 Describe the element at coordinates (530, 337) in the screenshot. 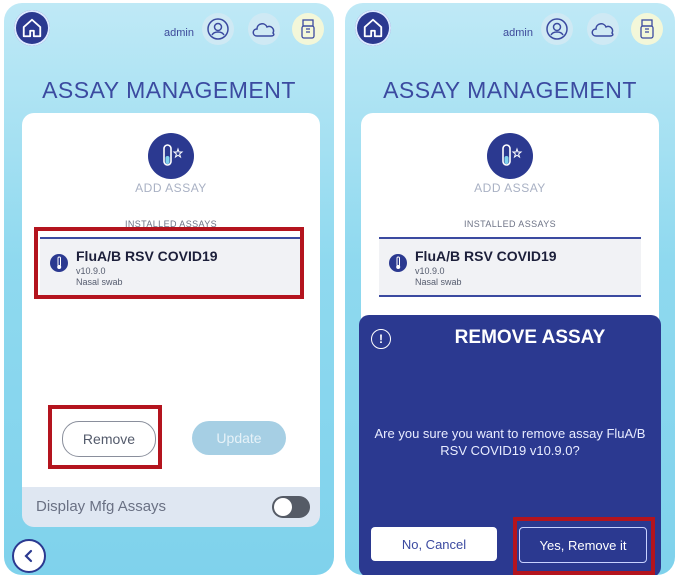

I see `dialog-title: REMOVE ASSAY` at that location.